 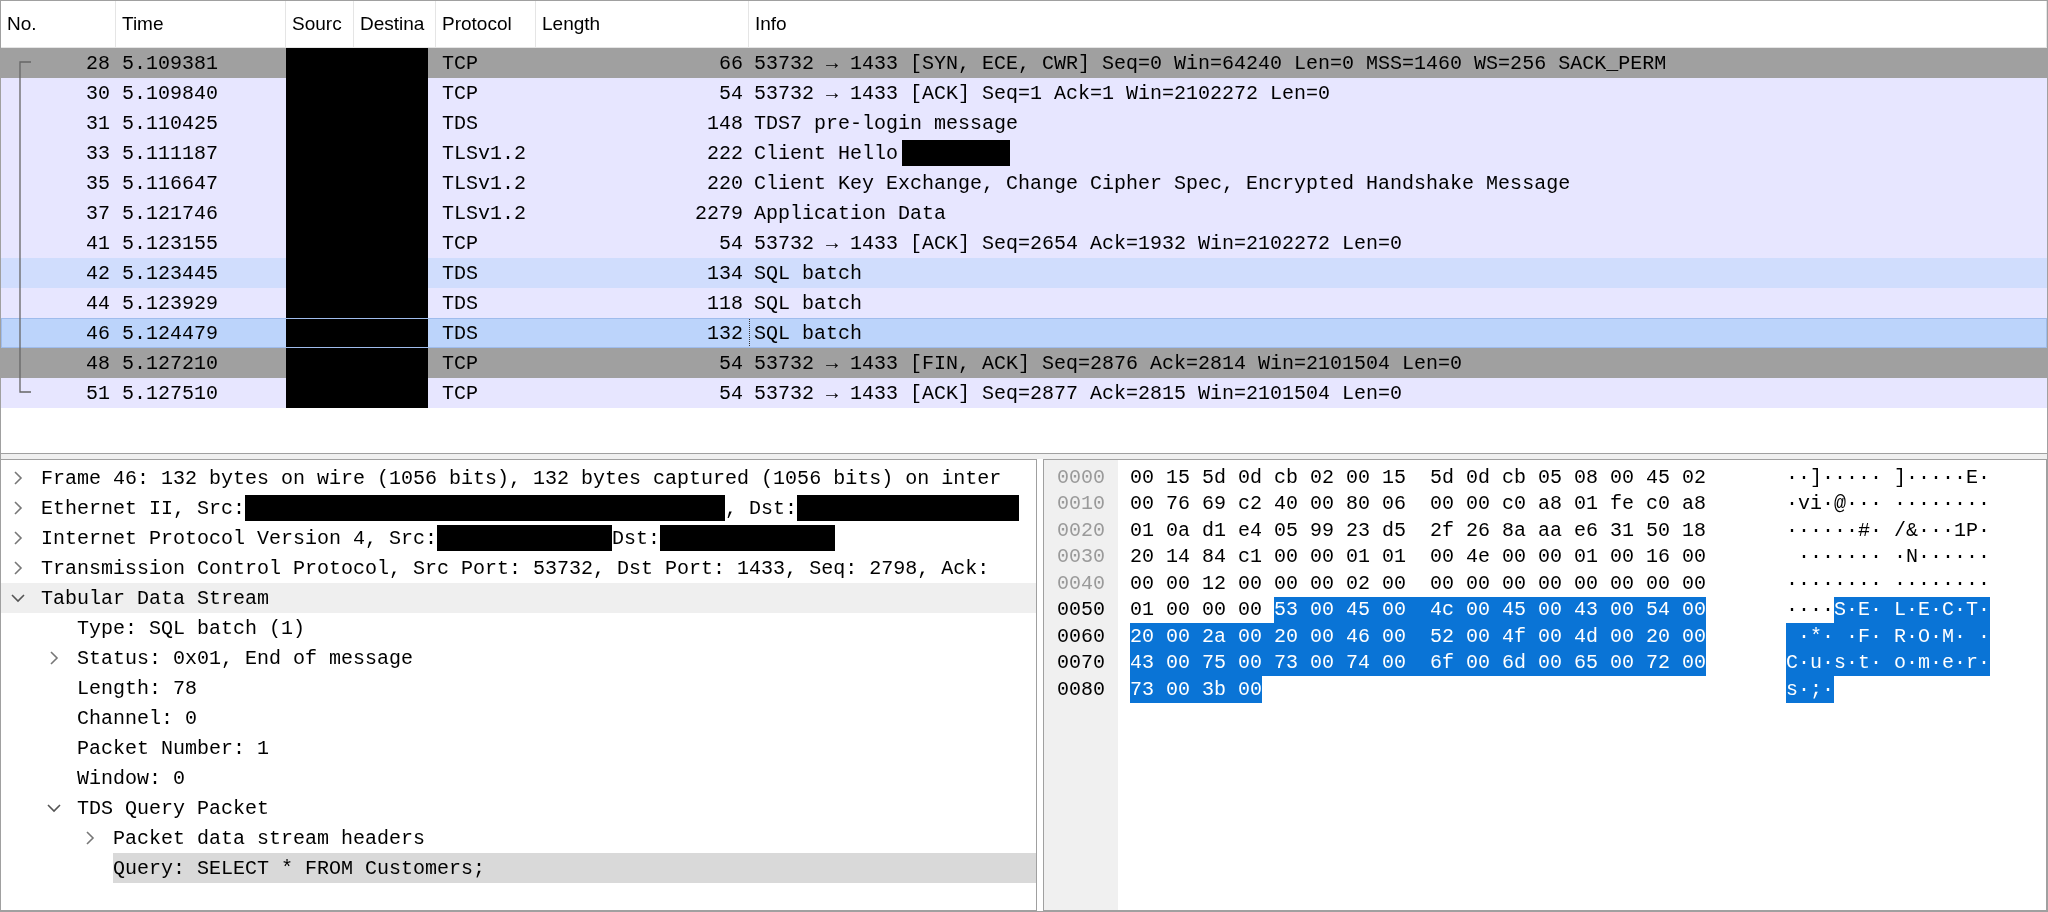 I want to click on packet-protocol: TDS, so click(x=460, y=333).